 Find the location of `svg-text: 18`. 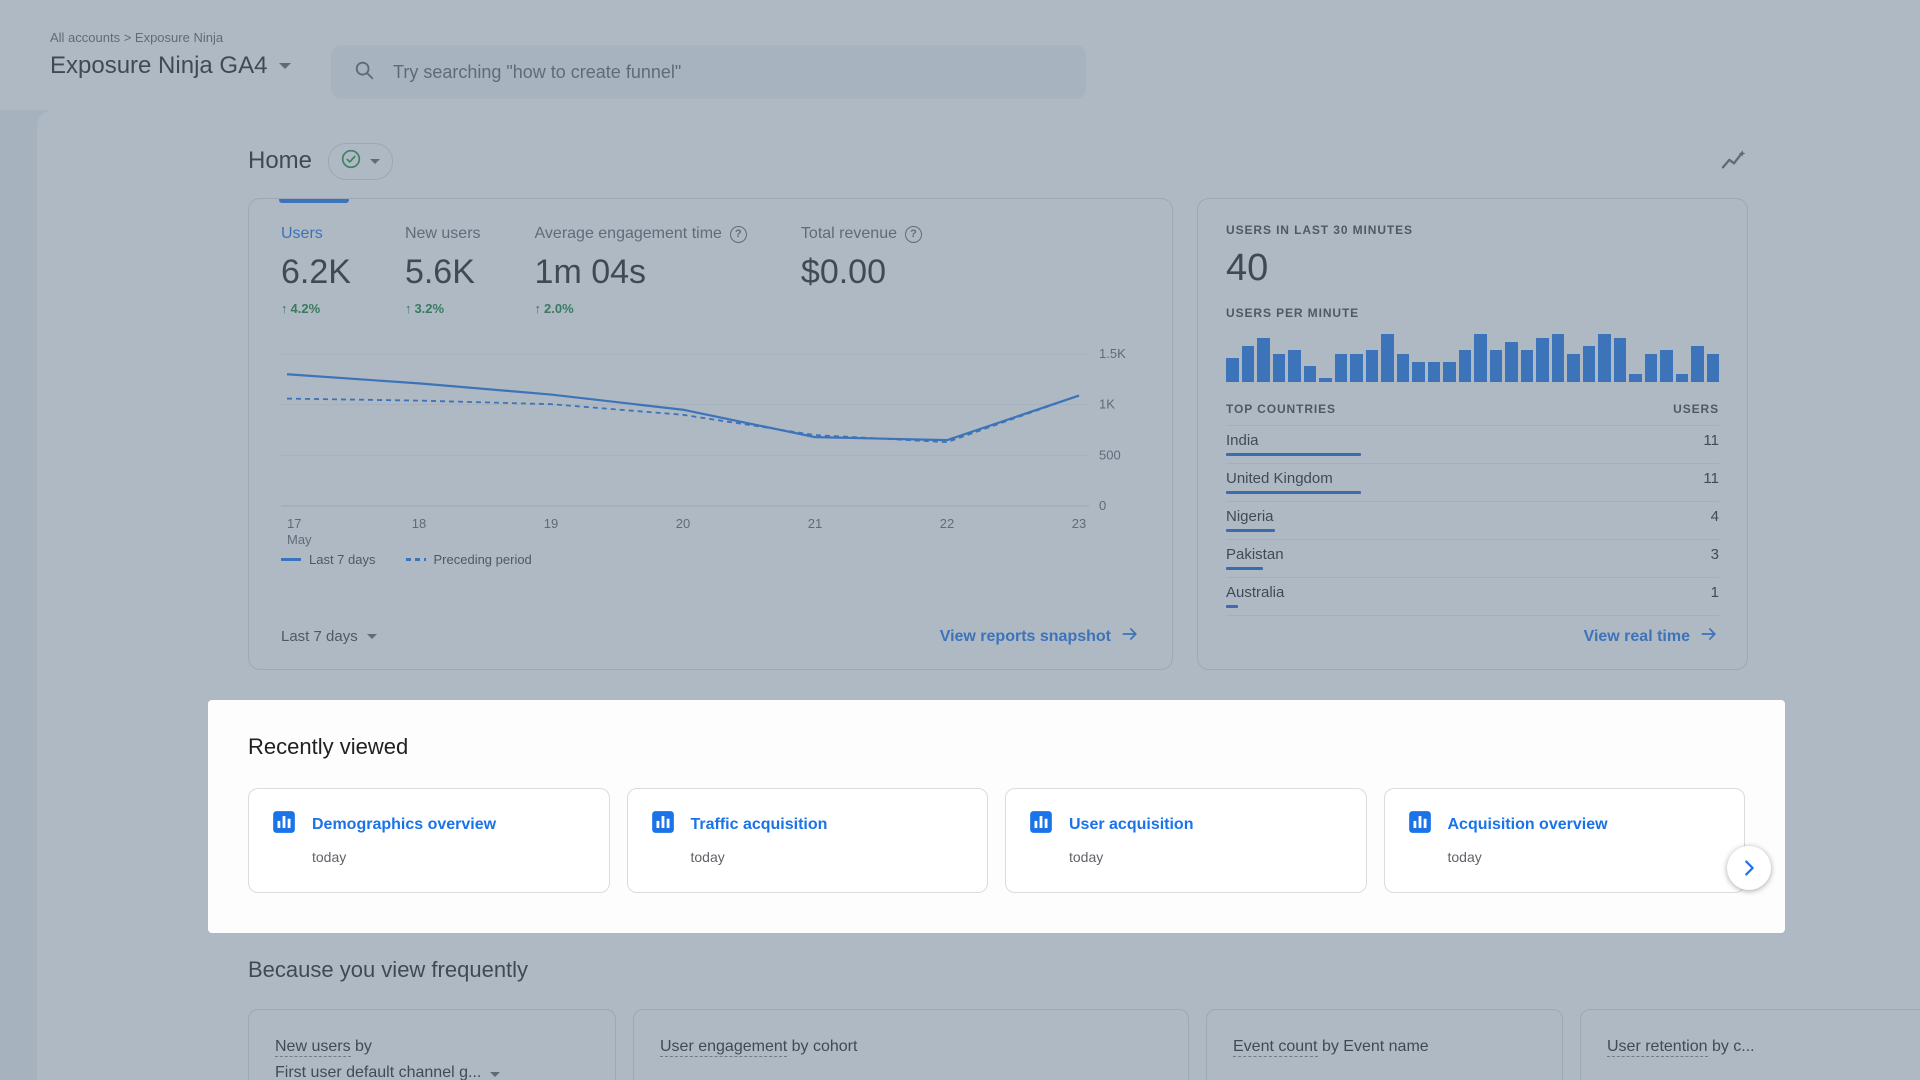

svg-text: 18 is located at coordinates (419, 523).